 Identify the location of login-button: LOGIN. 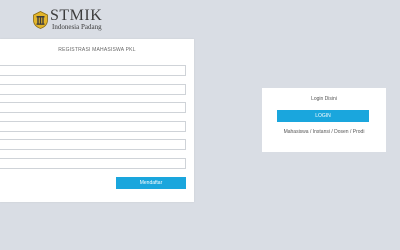
(323, 116).